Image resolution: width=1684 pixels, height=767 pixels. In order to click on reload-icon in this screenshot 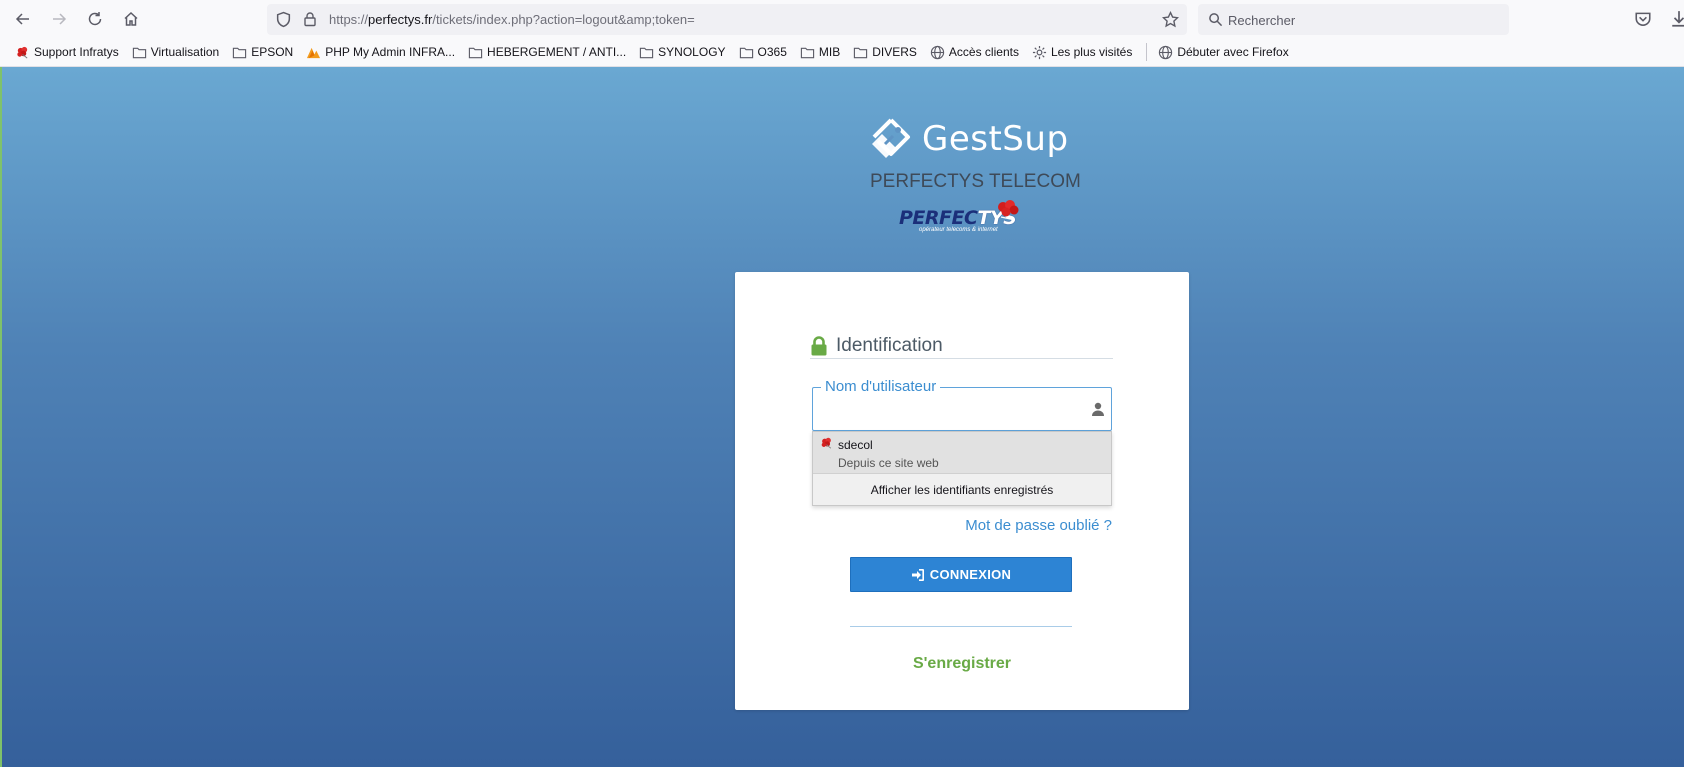, I will do `click(95, 19)`.